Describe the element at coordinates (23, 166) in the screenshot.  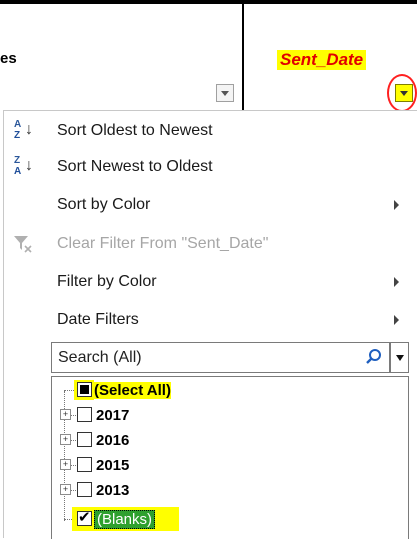
I see `sort-descending-icon: Z A ↓` at that location.